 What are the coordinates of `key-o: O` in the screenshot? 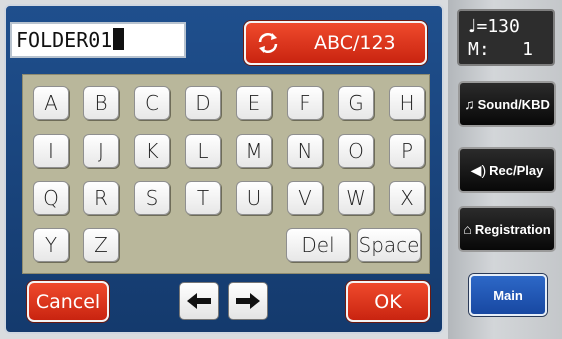 It's located at (356, 151).